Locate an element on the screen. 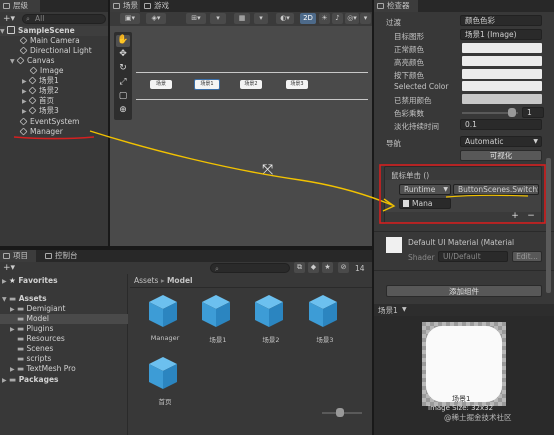 The width and height of the screenshot is (554, 435). preview-sprite is located at coordinates (464, 364).